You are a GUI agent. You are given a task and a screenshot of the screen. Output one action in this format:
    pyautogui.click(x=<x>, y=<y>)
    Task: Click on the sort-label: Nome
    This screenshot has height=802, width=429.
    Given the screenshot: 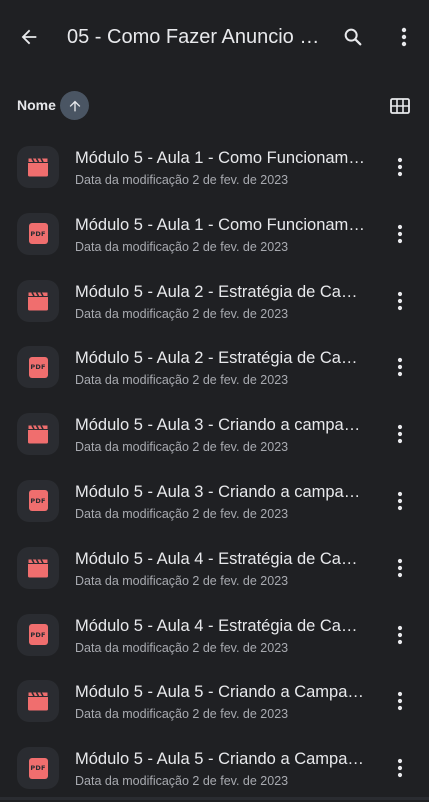 What is the action you would take?
    pyautogui.click(x=36, y=105)
    